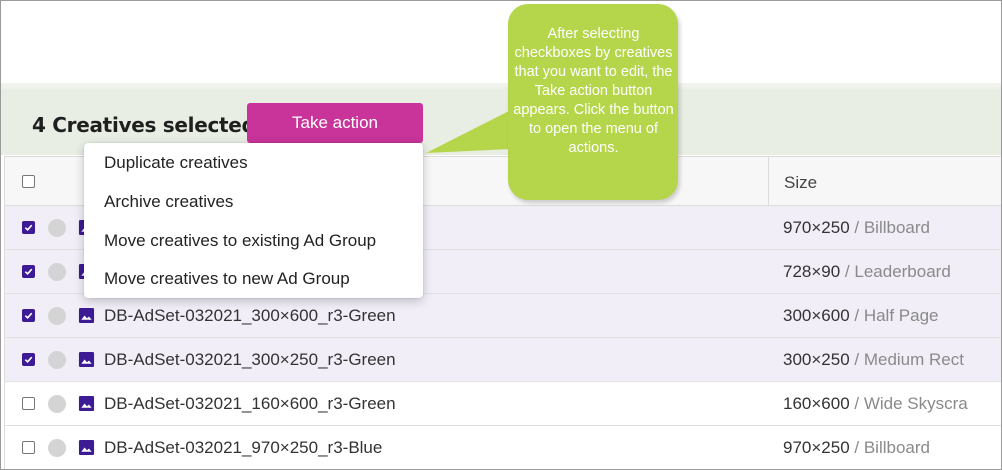  I want to click on menu-item-move-to-new-ad-group: Move creatives to new Ad Group, so click(227, 279).